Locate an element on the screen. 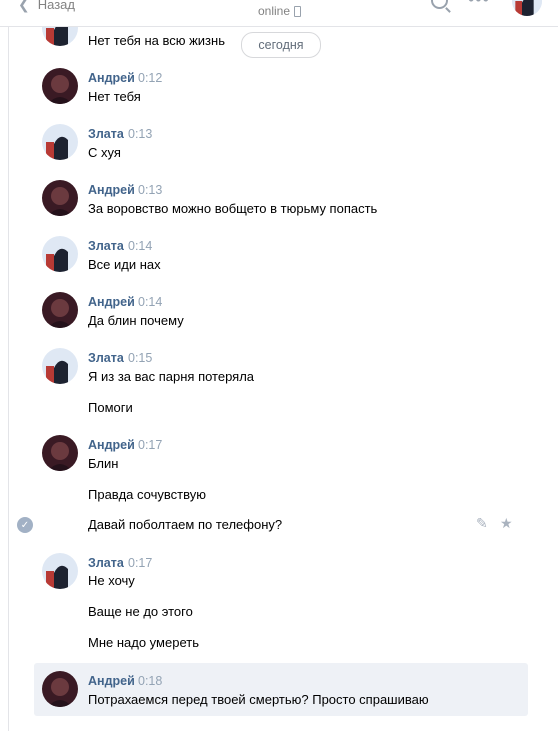 Image resolution: width=558 pixels, height=731 pixels. pencil-icon: ✎ is located at coordinates (482, 523).